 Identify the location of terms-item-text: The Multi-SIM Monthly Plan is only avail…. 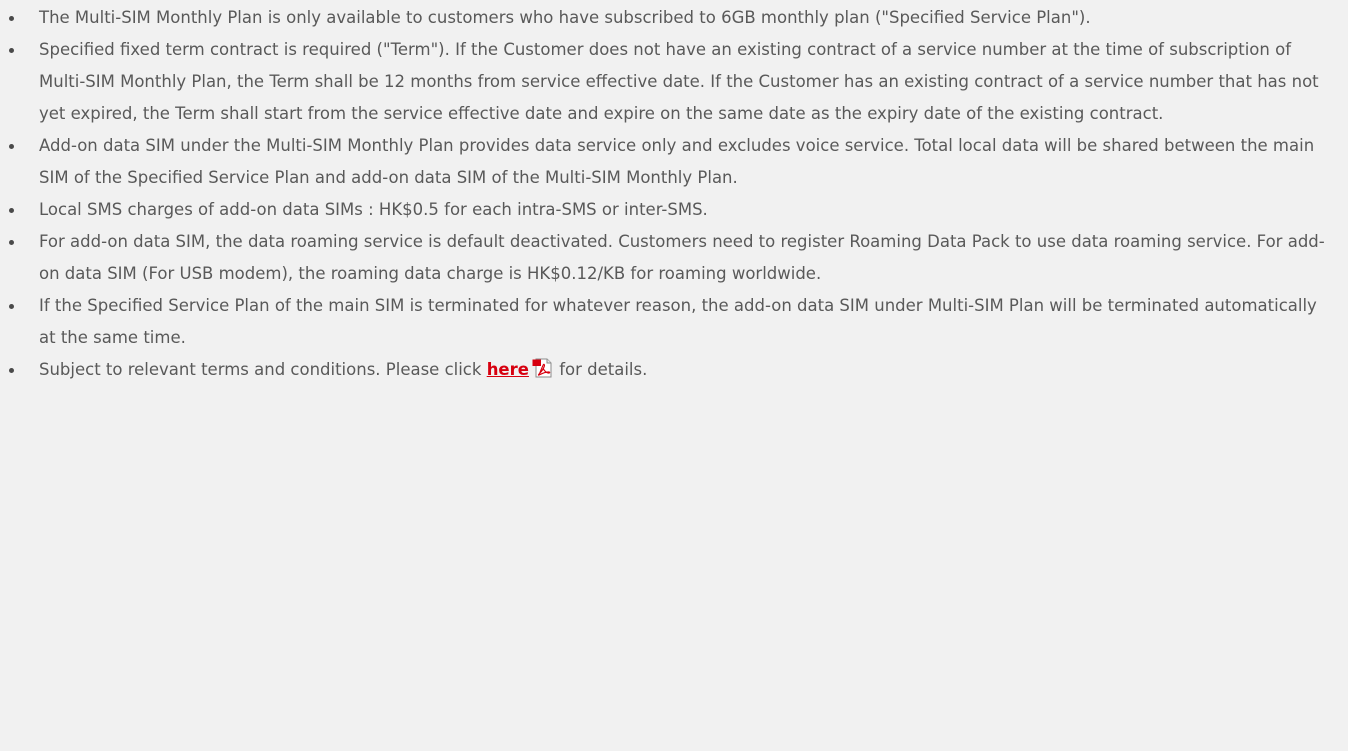
(565, 17).